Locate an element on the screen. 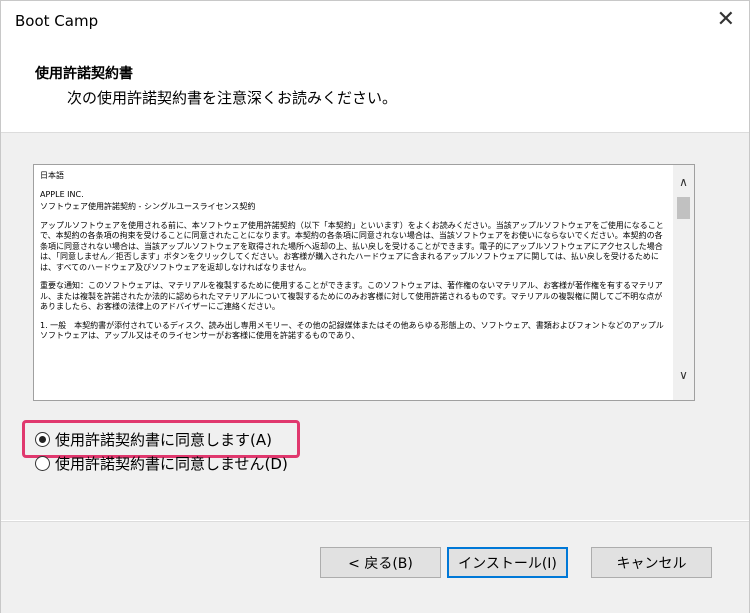 This screenshot has height=613, width=750. license-line-heading: ソフトウェア使用許諾契約 - シングルユースライセンス契約 is located at coordinates (148, 206).